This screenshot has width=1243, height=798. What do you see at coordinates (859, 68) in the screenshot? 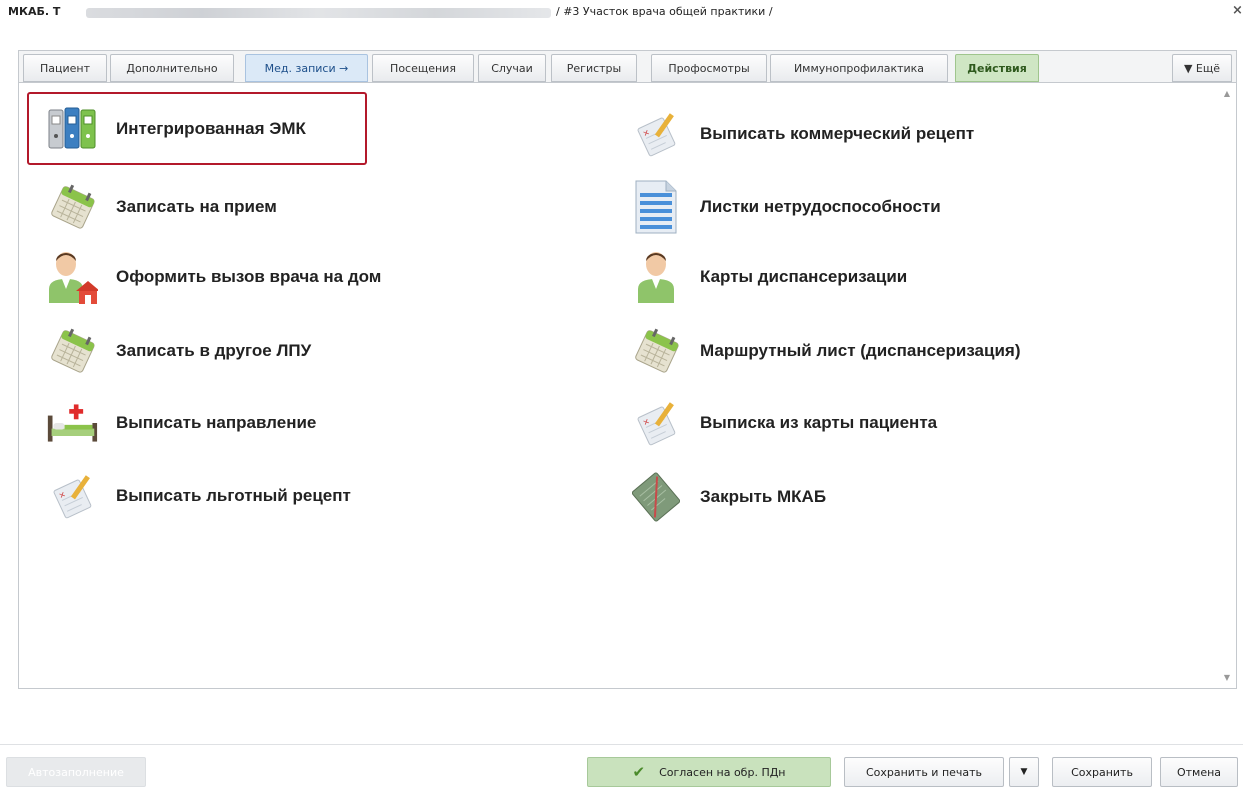
I see `tab-immunoprophylaxis: Иммунопрофилактика` at bounding box center [859, 68].